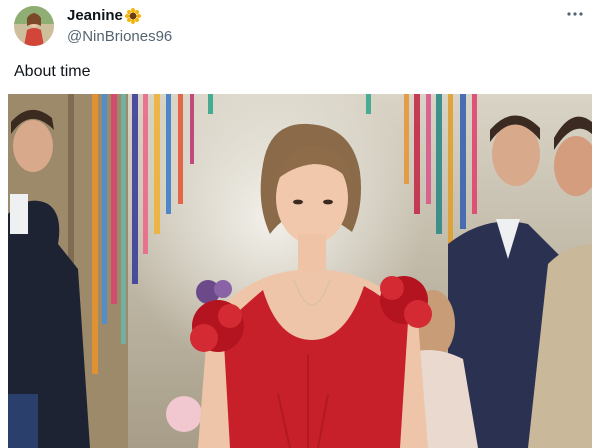  I want to click on sunflower-icon, so click(132, 15).